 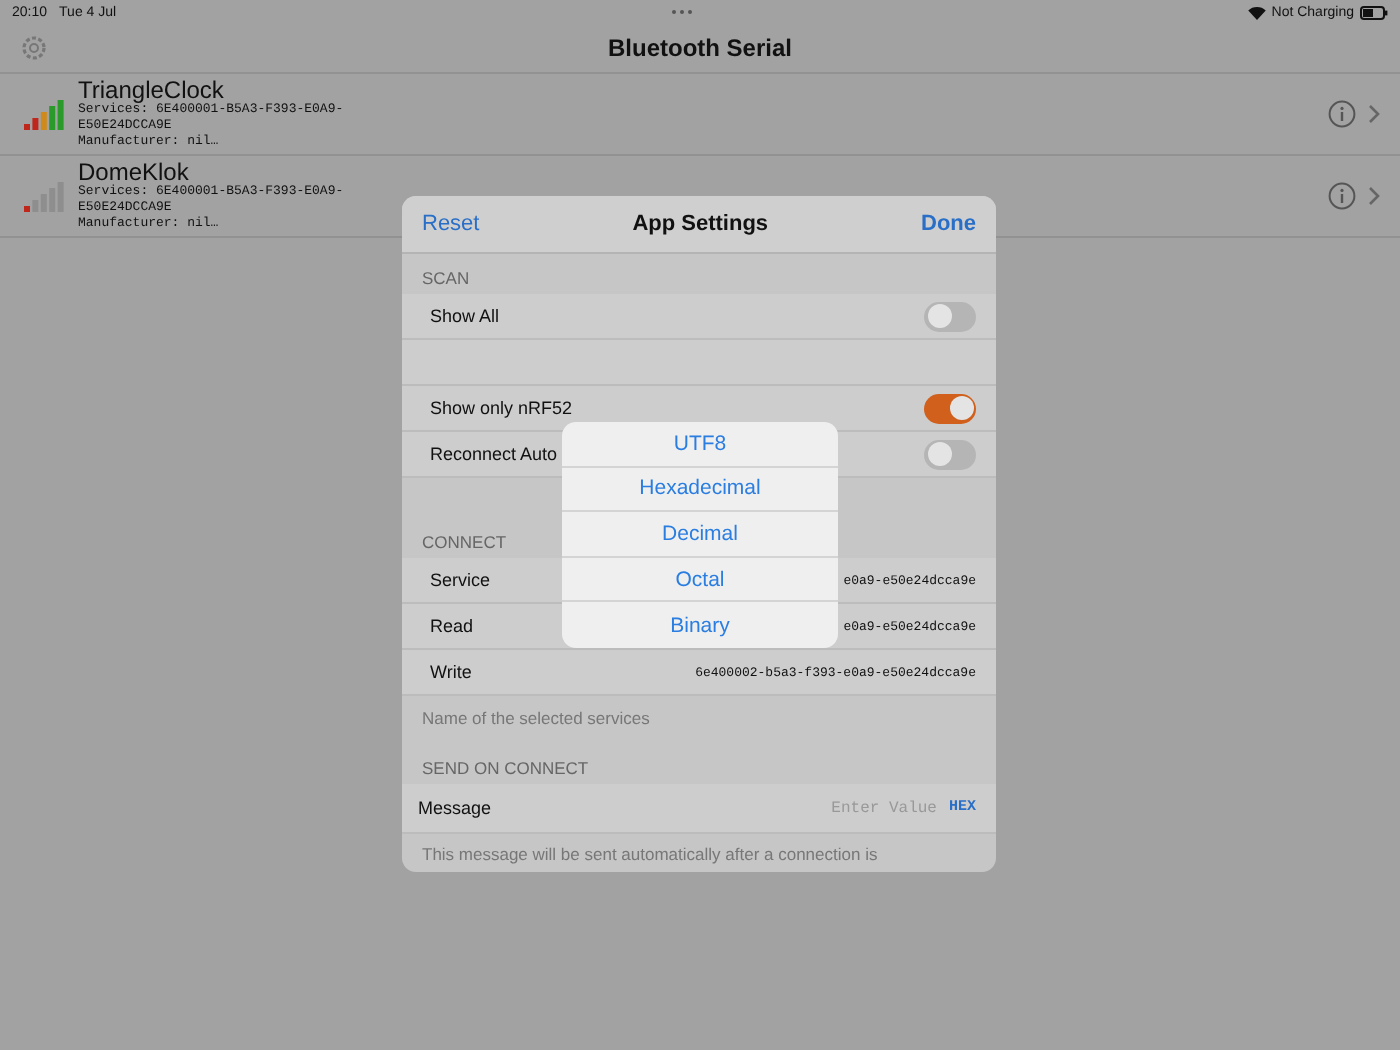 I want to click on battery-icon, so click(x=1374, y=12).